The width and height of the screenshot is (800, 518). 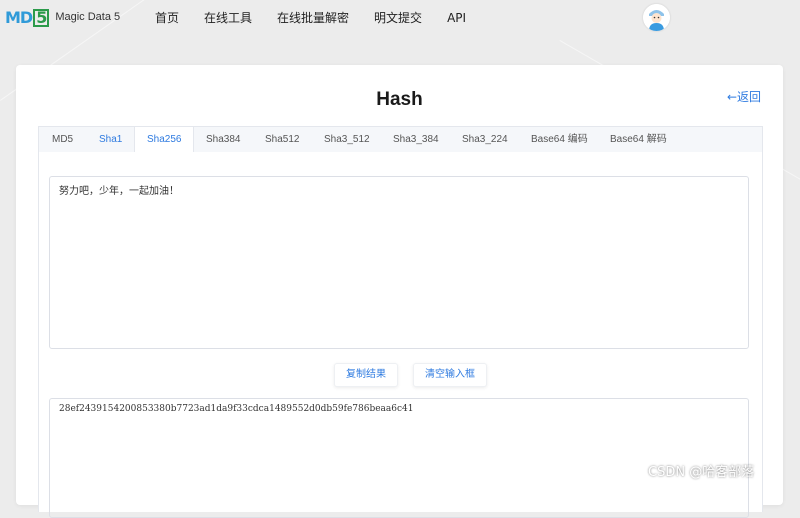 I want to click on tab-sha3-224: Sha3_224, so click(x=485, y=140).